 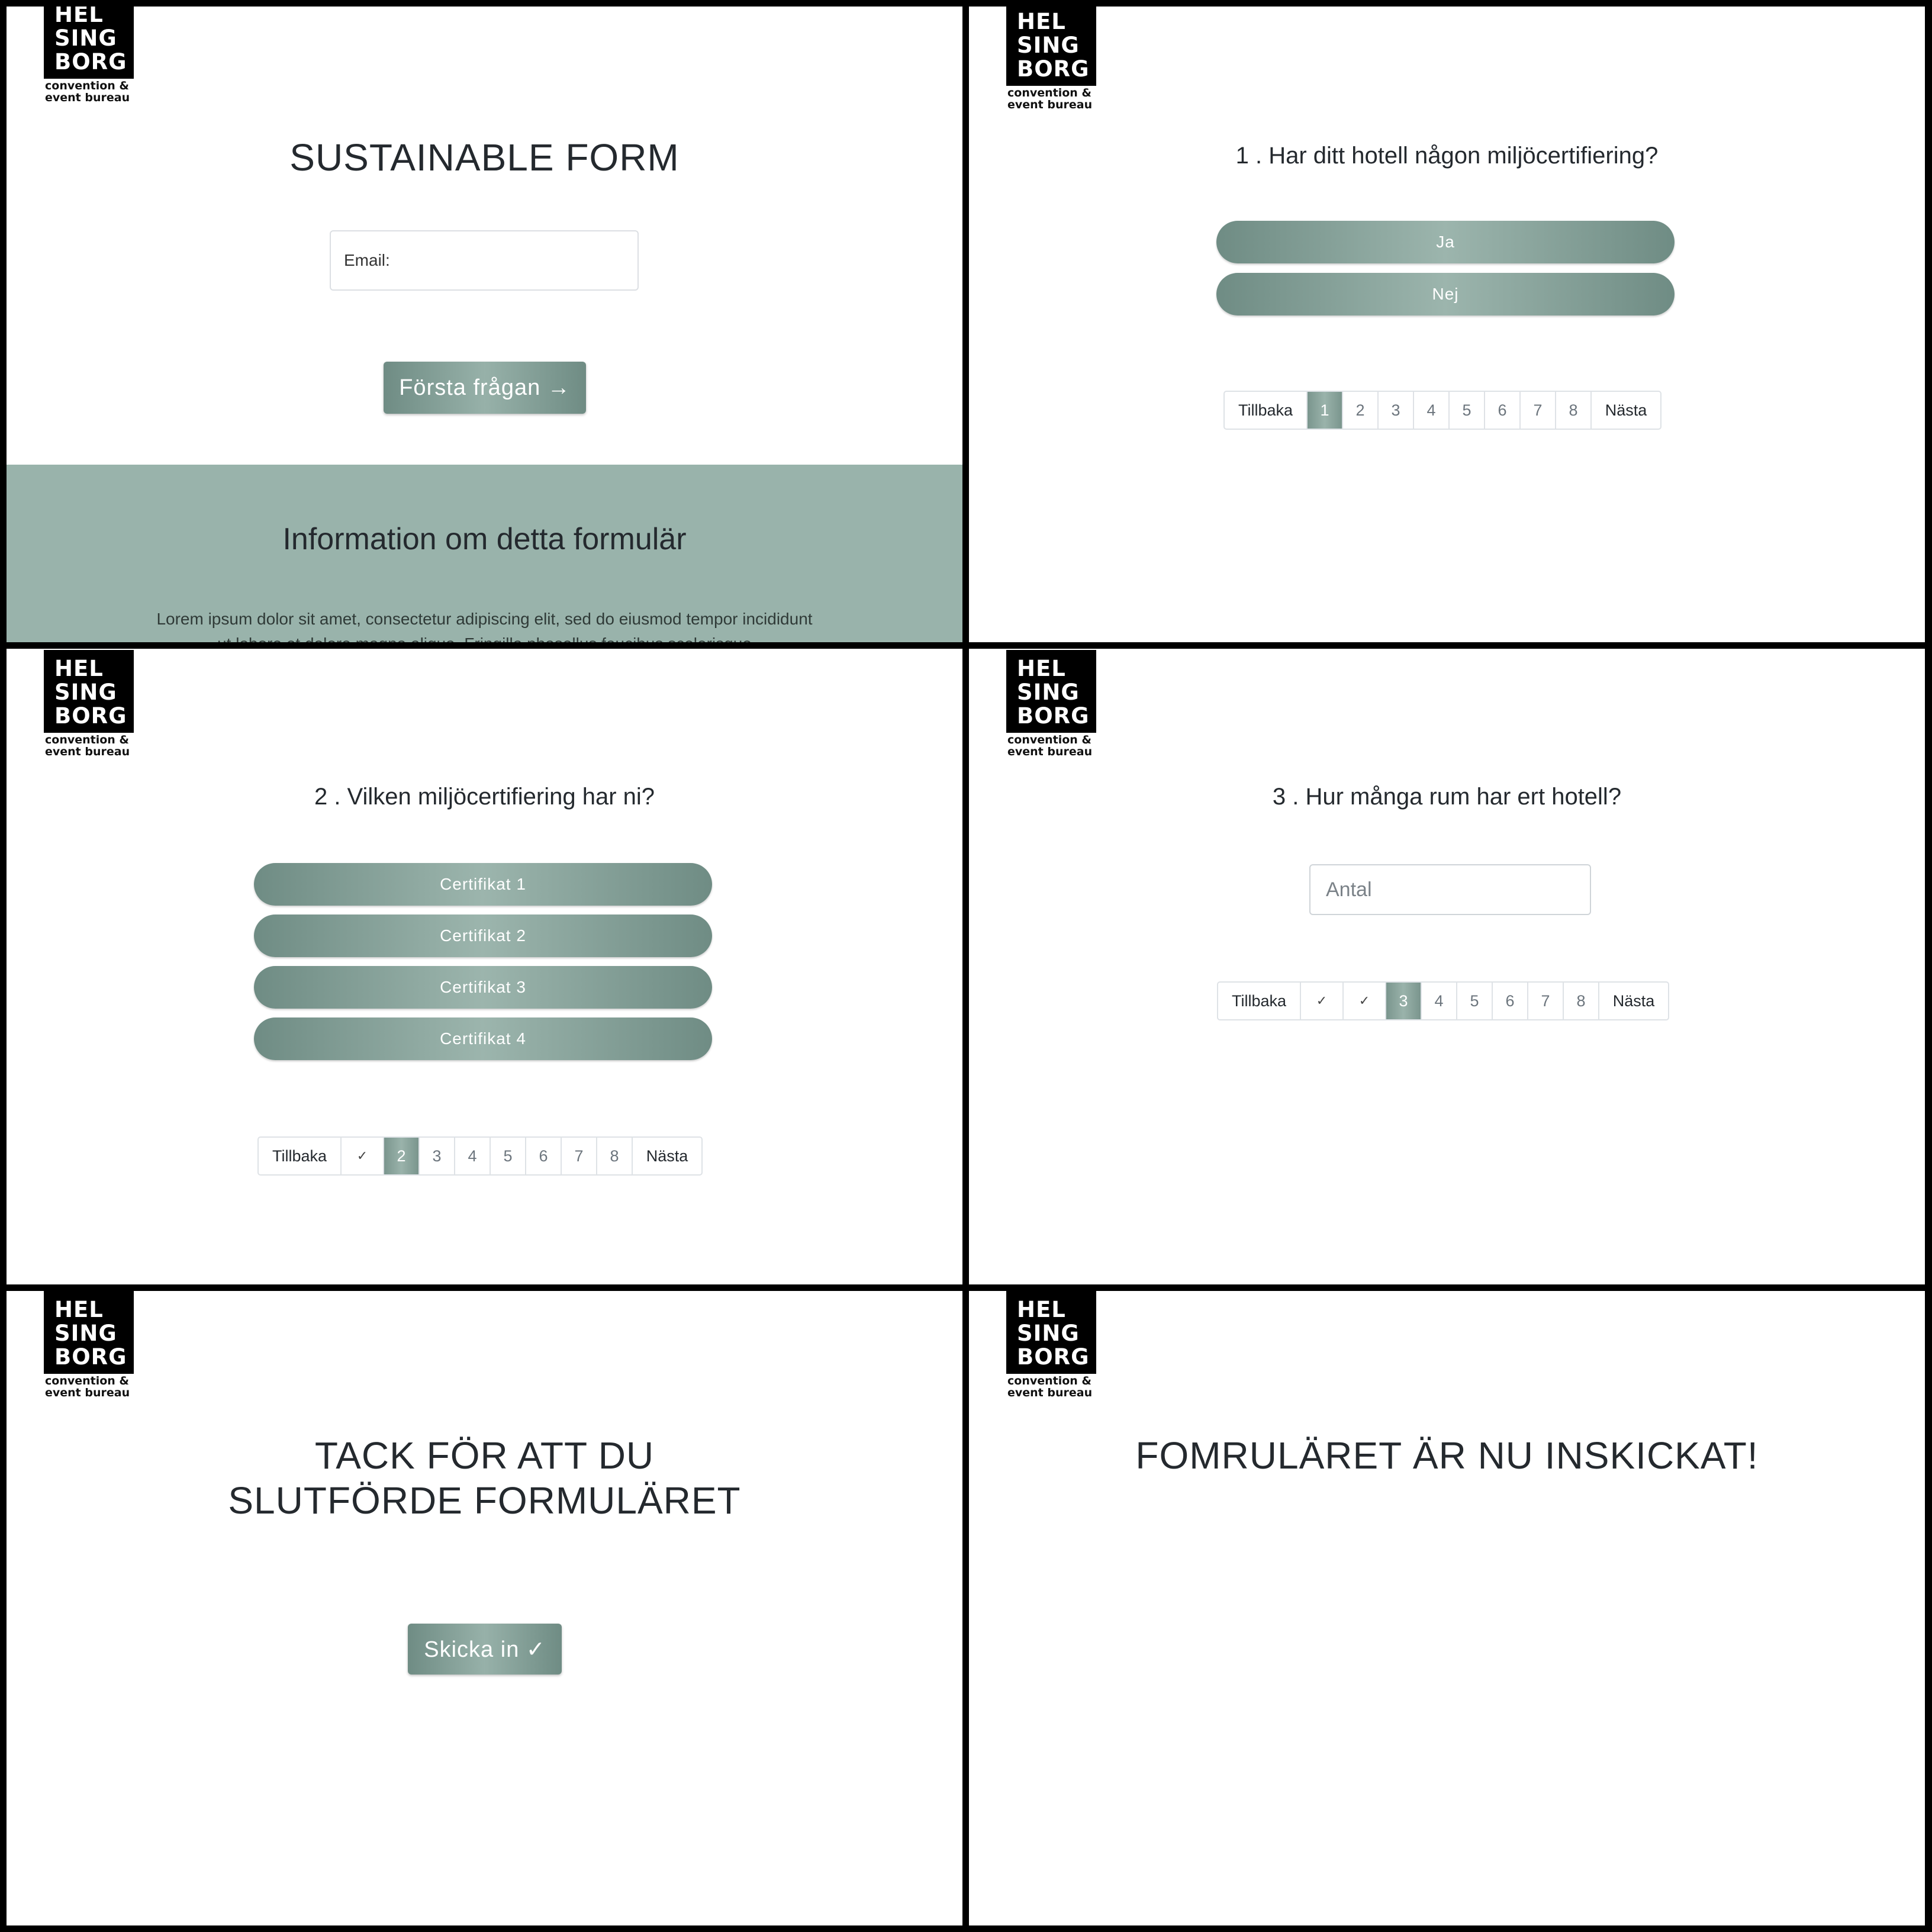 I want to click on option-certifikat-3: Certifikat 3, so click(x=483, y=988).